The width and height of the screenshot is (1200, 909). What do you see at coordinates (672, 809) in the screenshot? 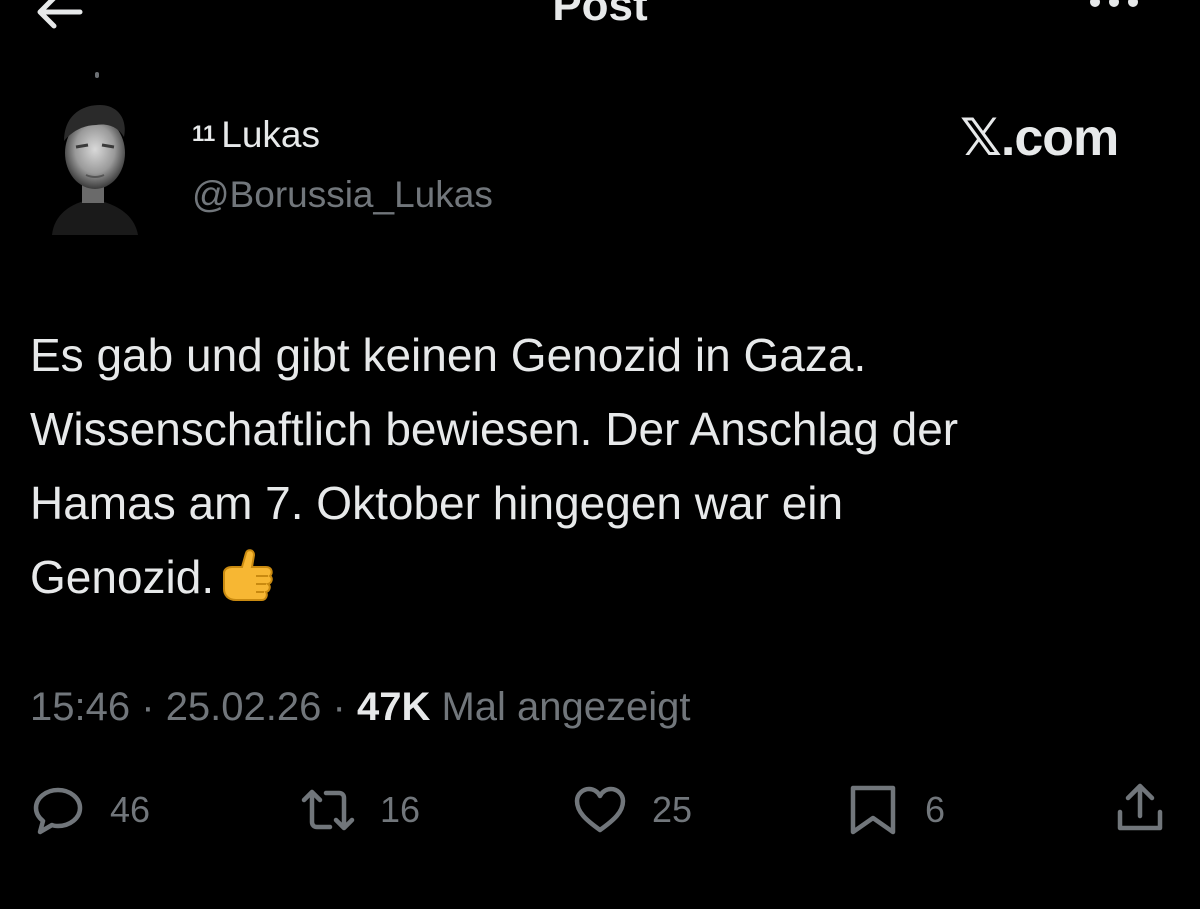
I see `like-count: 25` at bounding box center [672, 809].